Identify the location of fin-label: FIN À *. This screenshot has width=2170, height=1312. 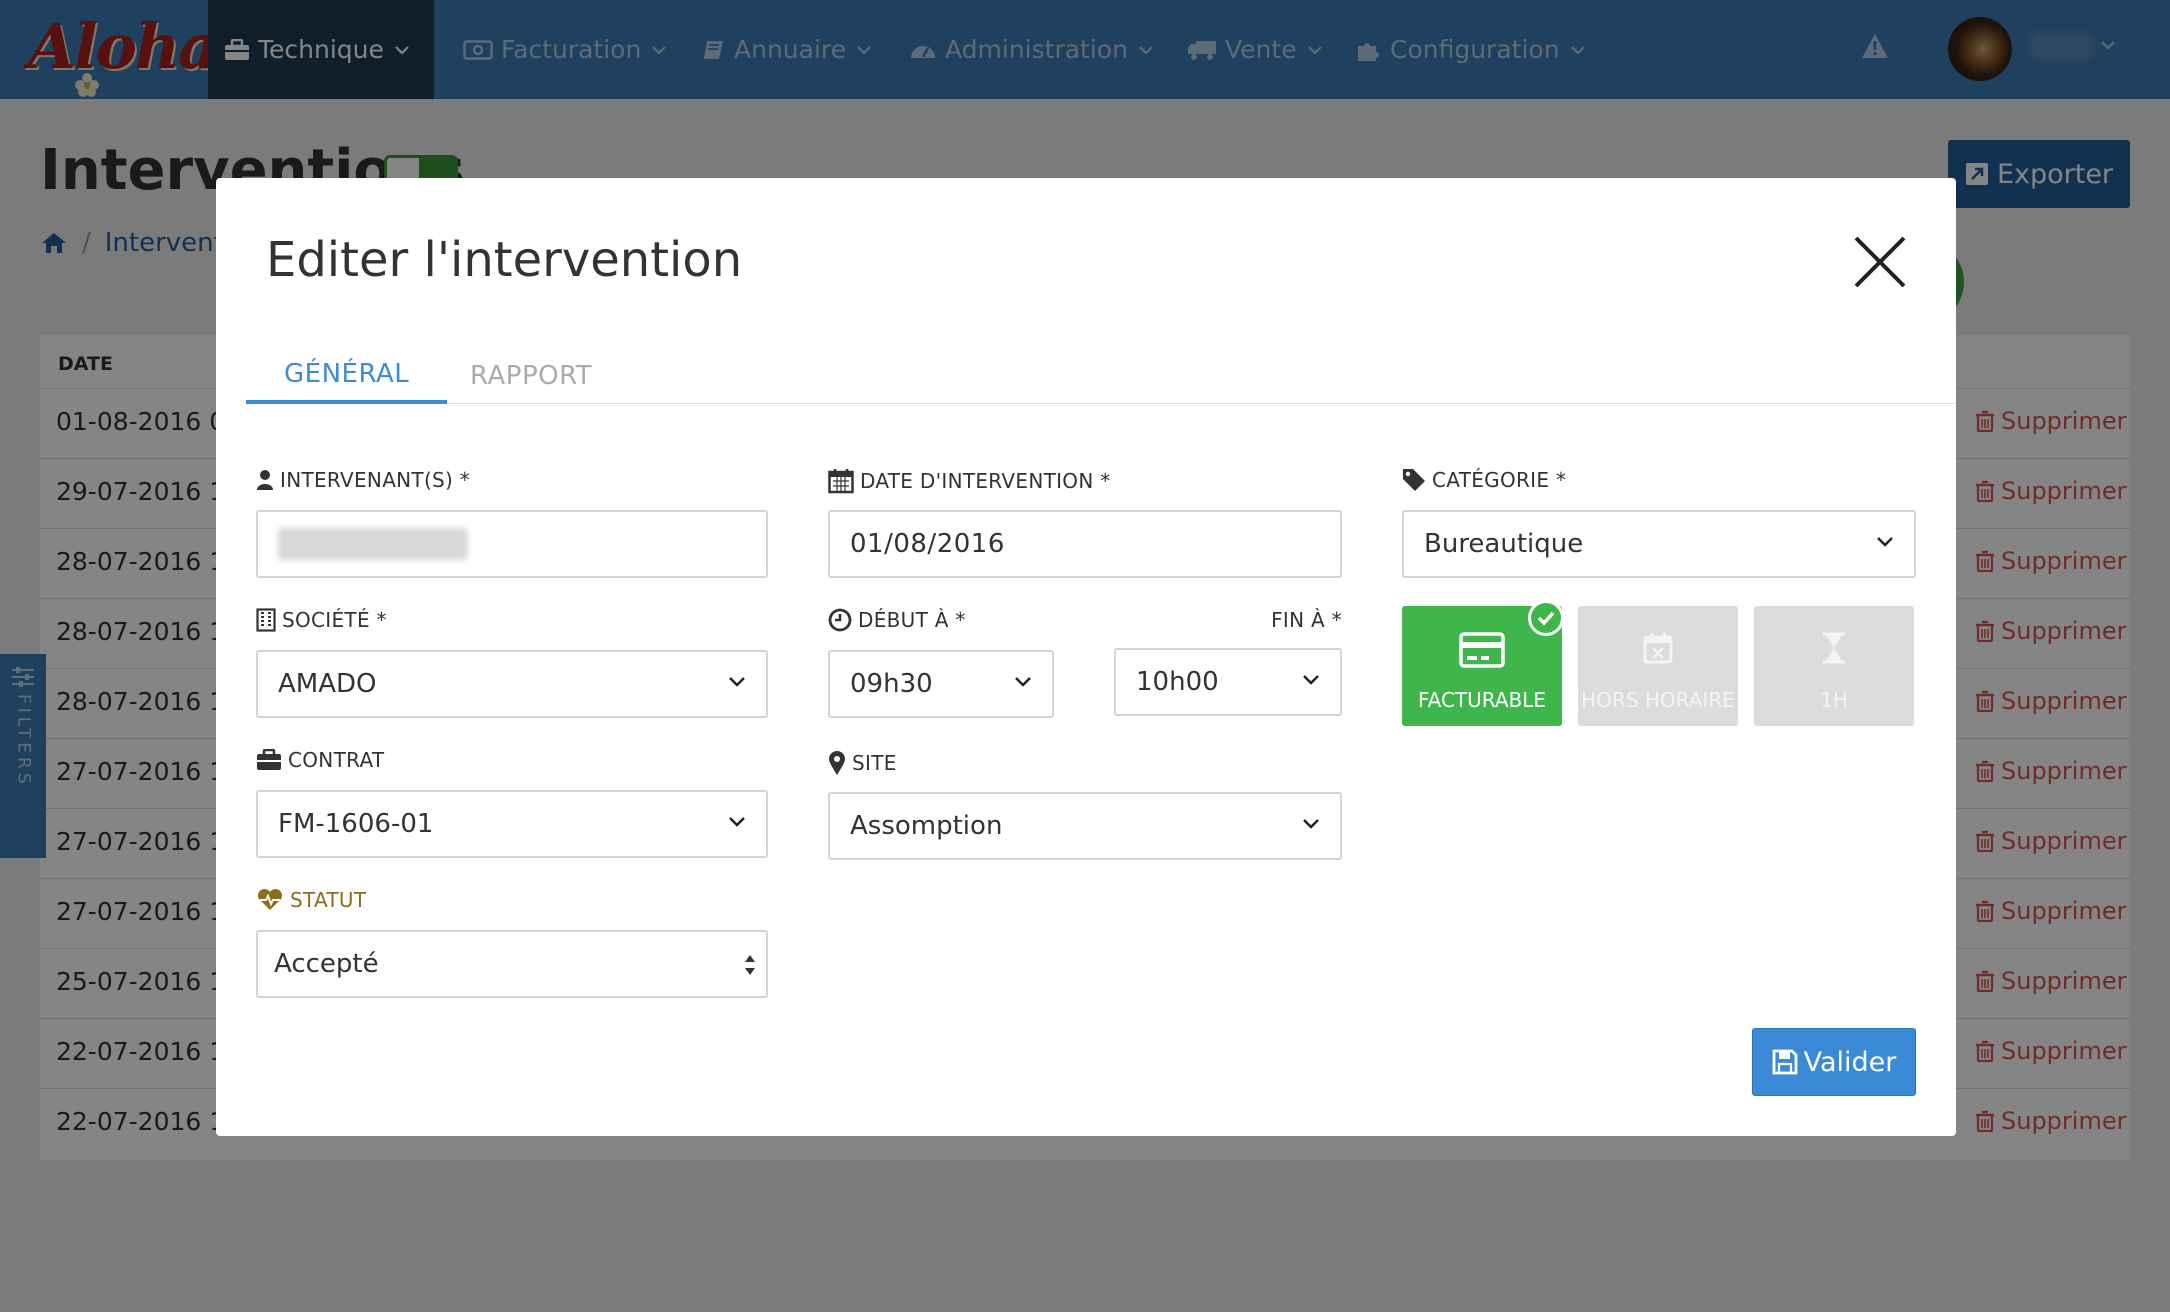
(1306, 620).